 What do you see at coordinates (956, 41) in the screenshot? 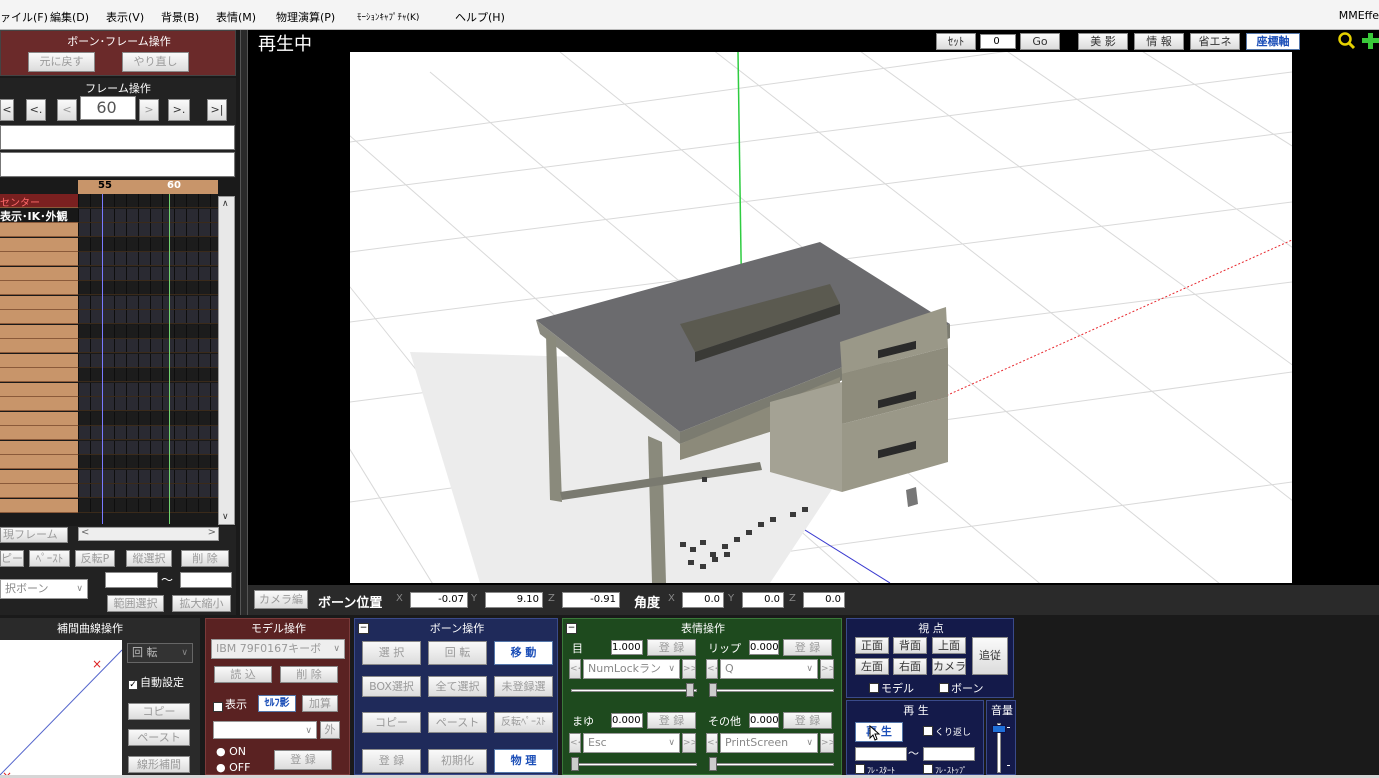
I see `set-button: ｾｯﾄ` at bounding box center [956, 41].